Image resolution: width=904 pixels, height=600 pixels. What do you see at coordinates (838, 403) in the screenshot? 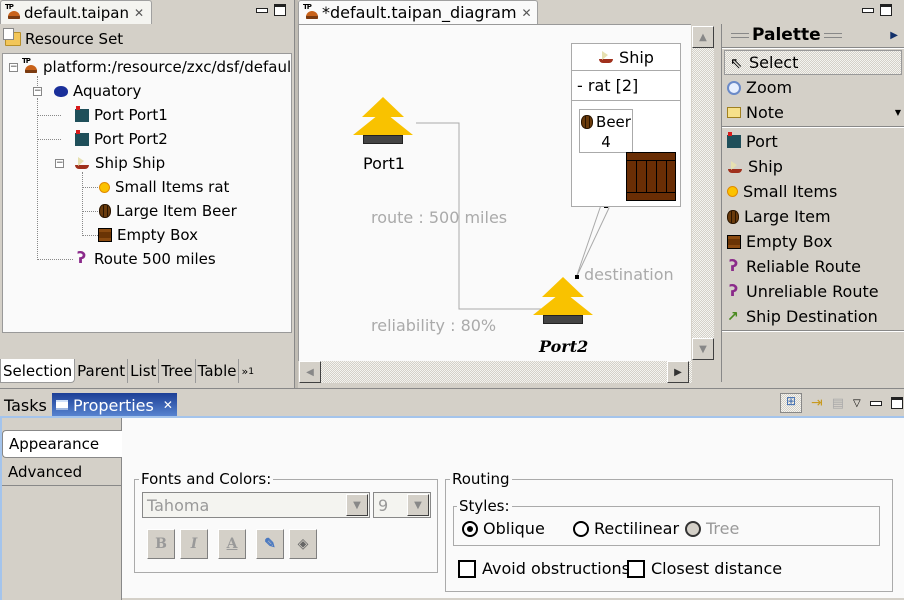
I see `restore-default-icon: ▤` at bounding box center [838, 403].